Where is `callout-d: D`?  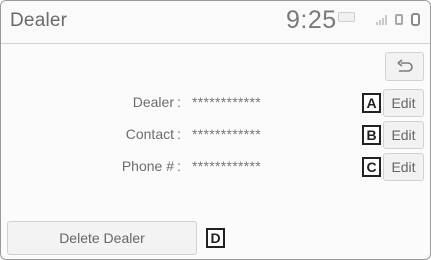 callout-d: D is located at coordinates (215, 238).